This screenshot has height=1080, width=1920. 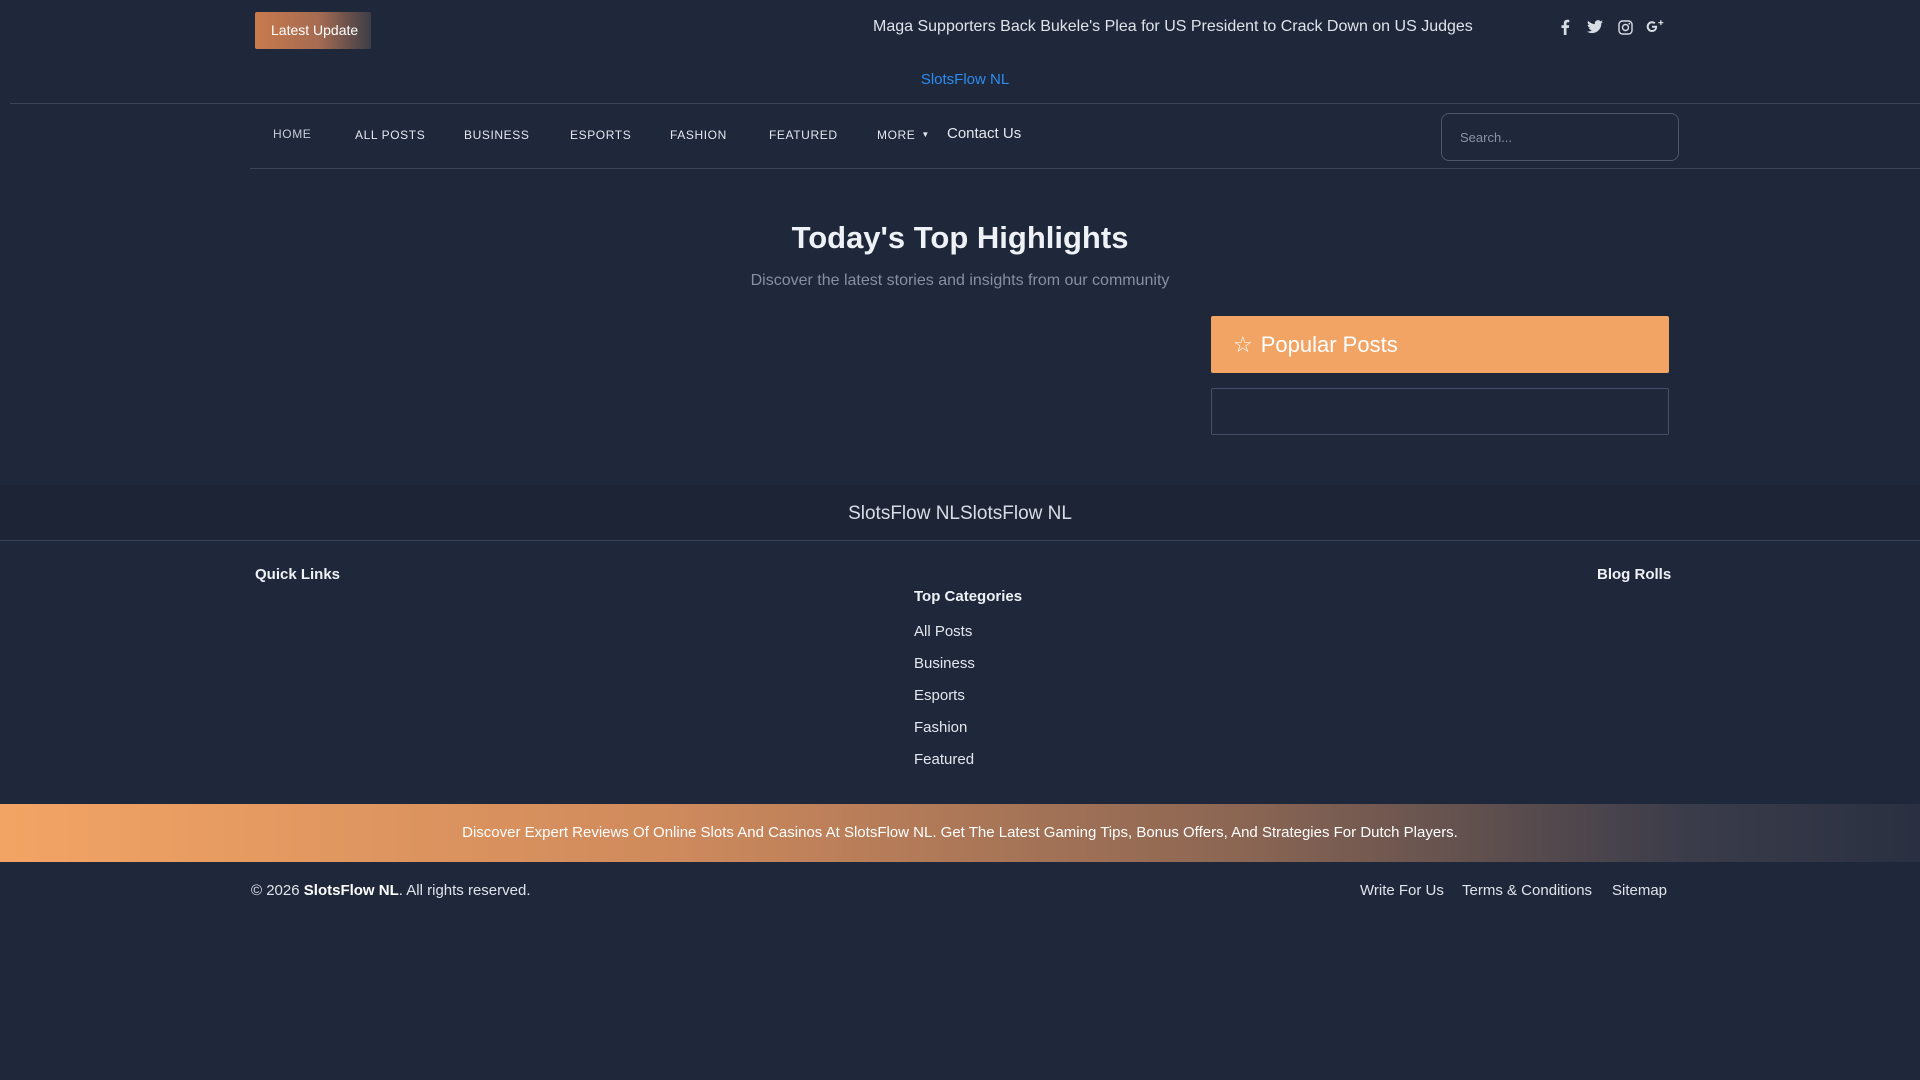 I want to click on category-link: Esports, so click(x=944, y=702).